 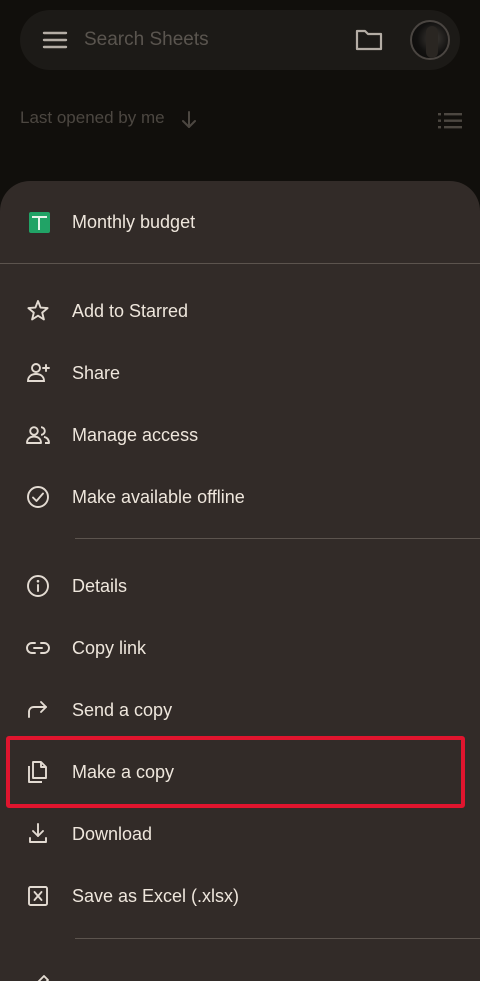 I want to click on file-header: Monthly budget, so click(x=240, y=222).